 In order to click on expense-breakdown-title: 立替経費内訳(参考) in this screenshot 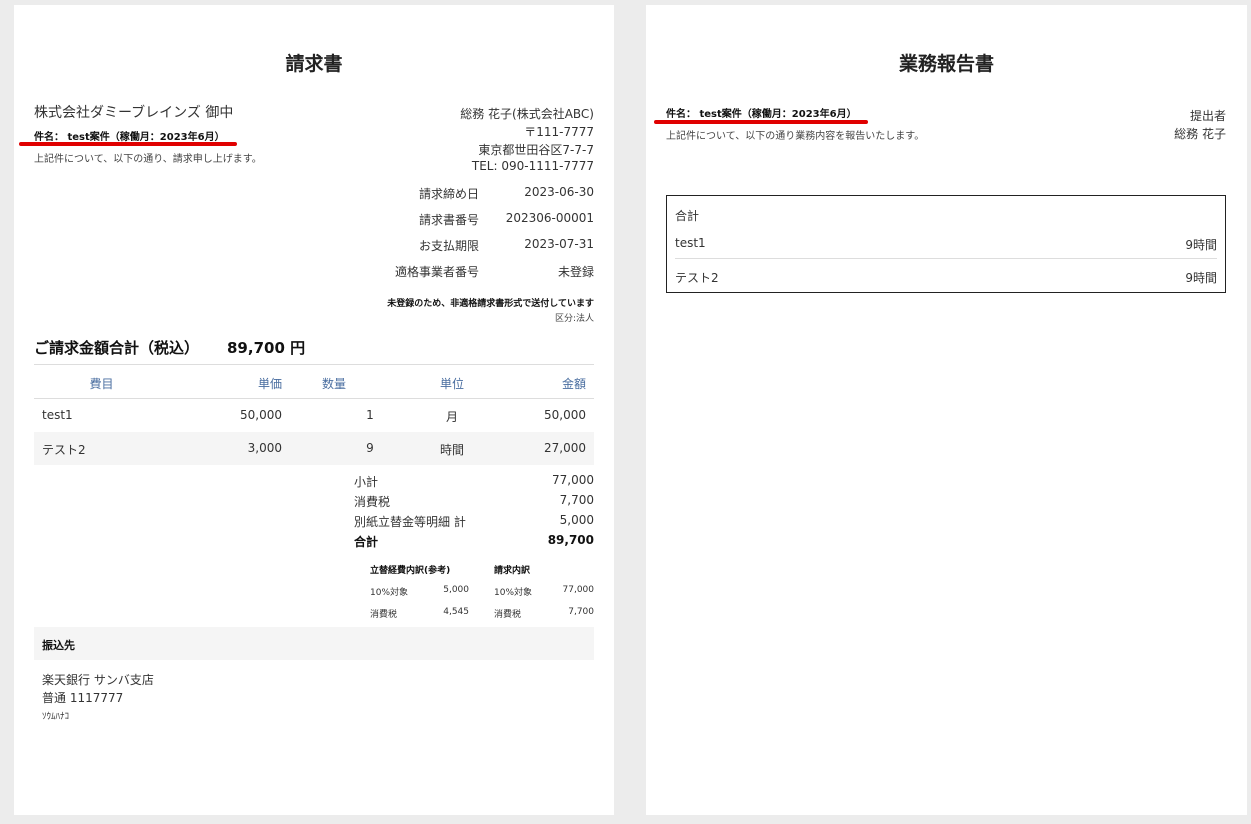, I will do `click(410, 571)`.